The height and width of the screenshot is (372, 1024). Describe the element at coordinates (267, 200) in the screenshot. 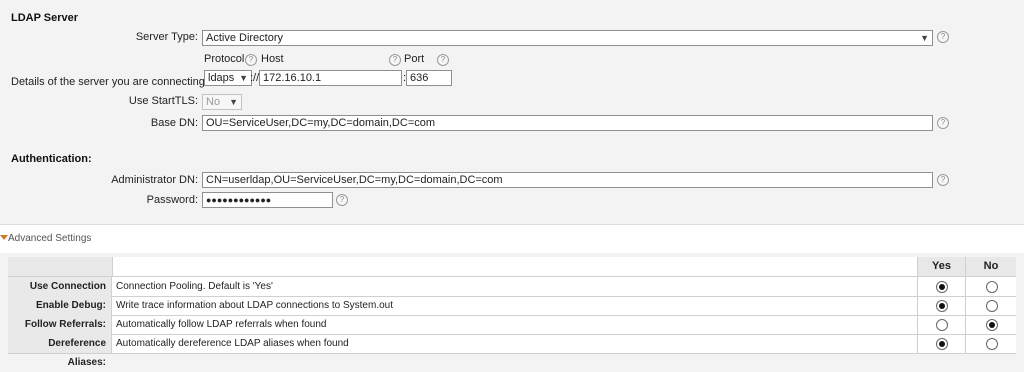

I see `password-input: ●●●●●●●●●●●●` at that location.